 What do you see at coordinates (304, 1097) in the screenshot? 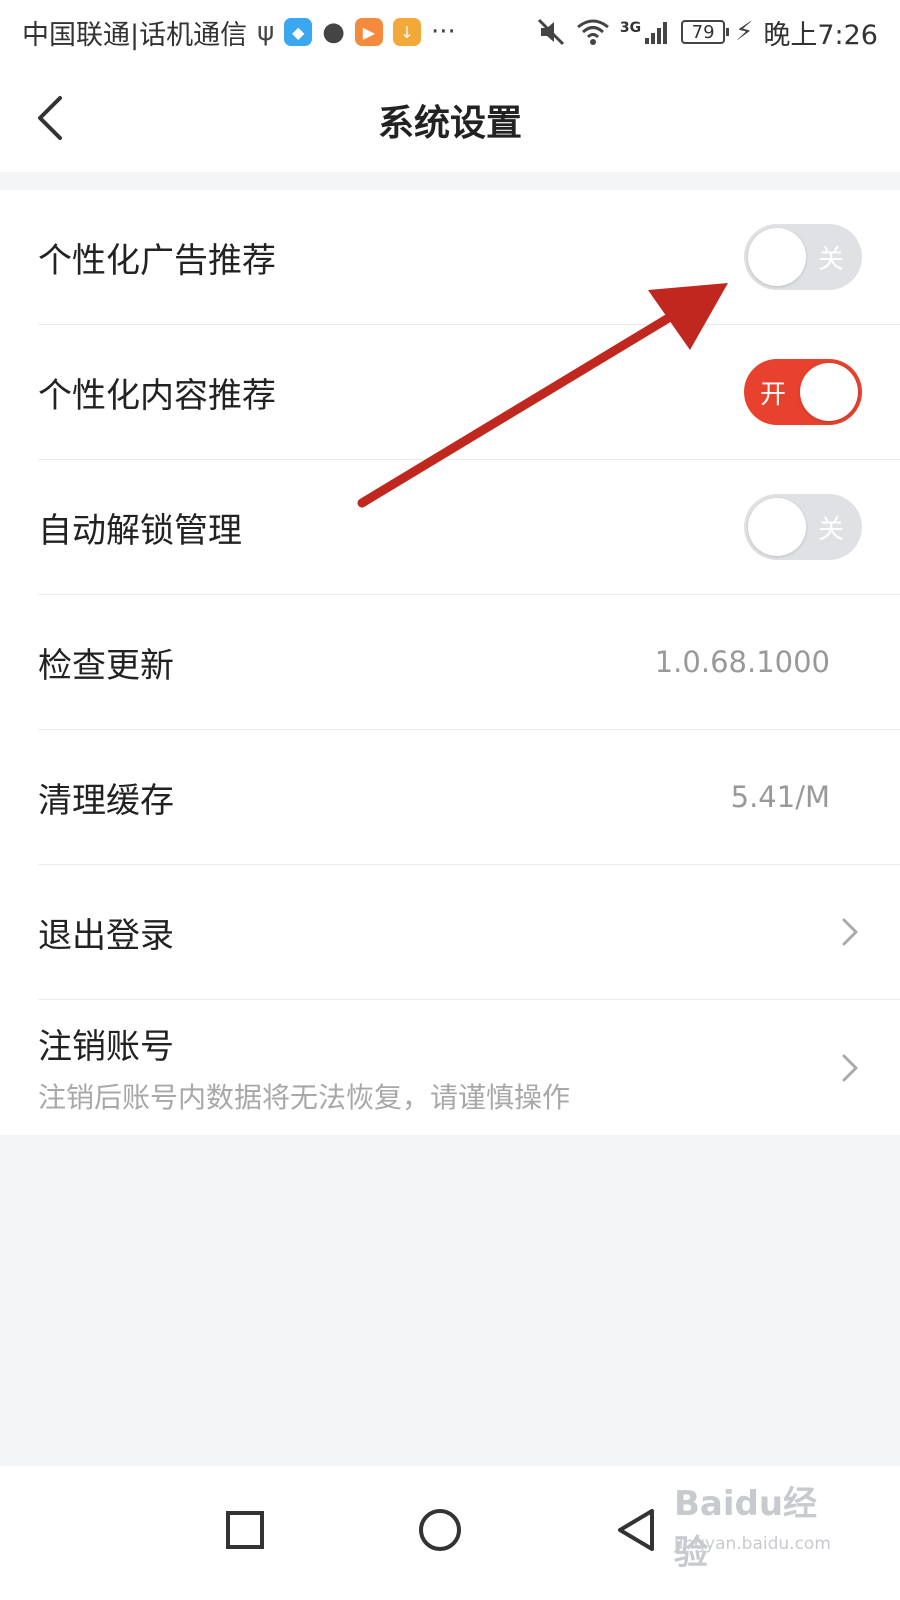
I see `setting-sublabel: 注销后账号内数据将无法恢复，请谨慎操作` at bounding box center [304, 1097].